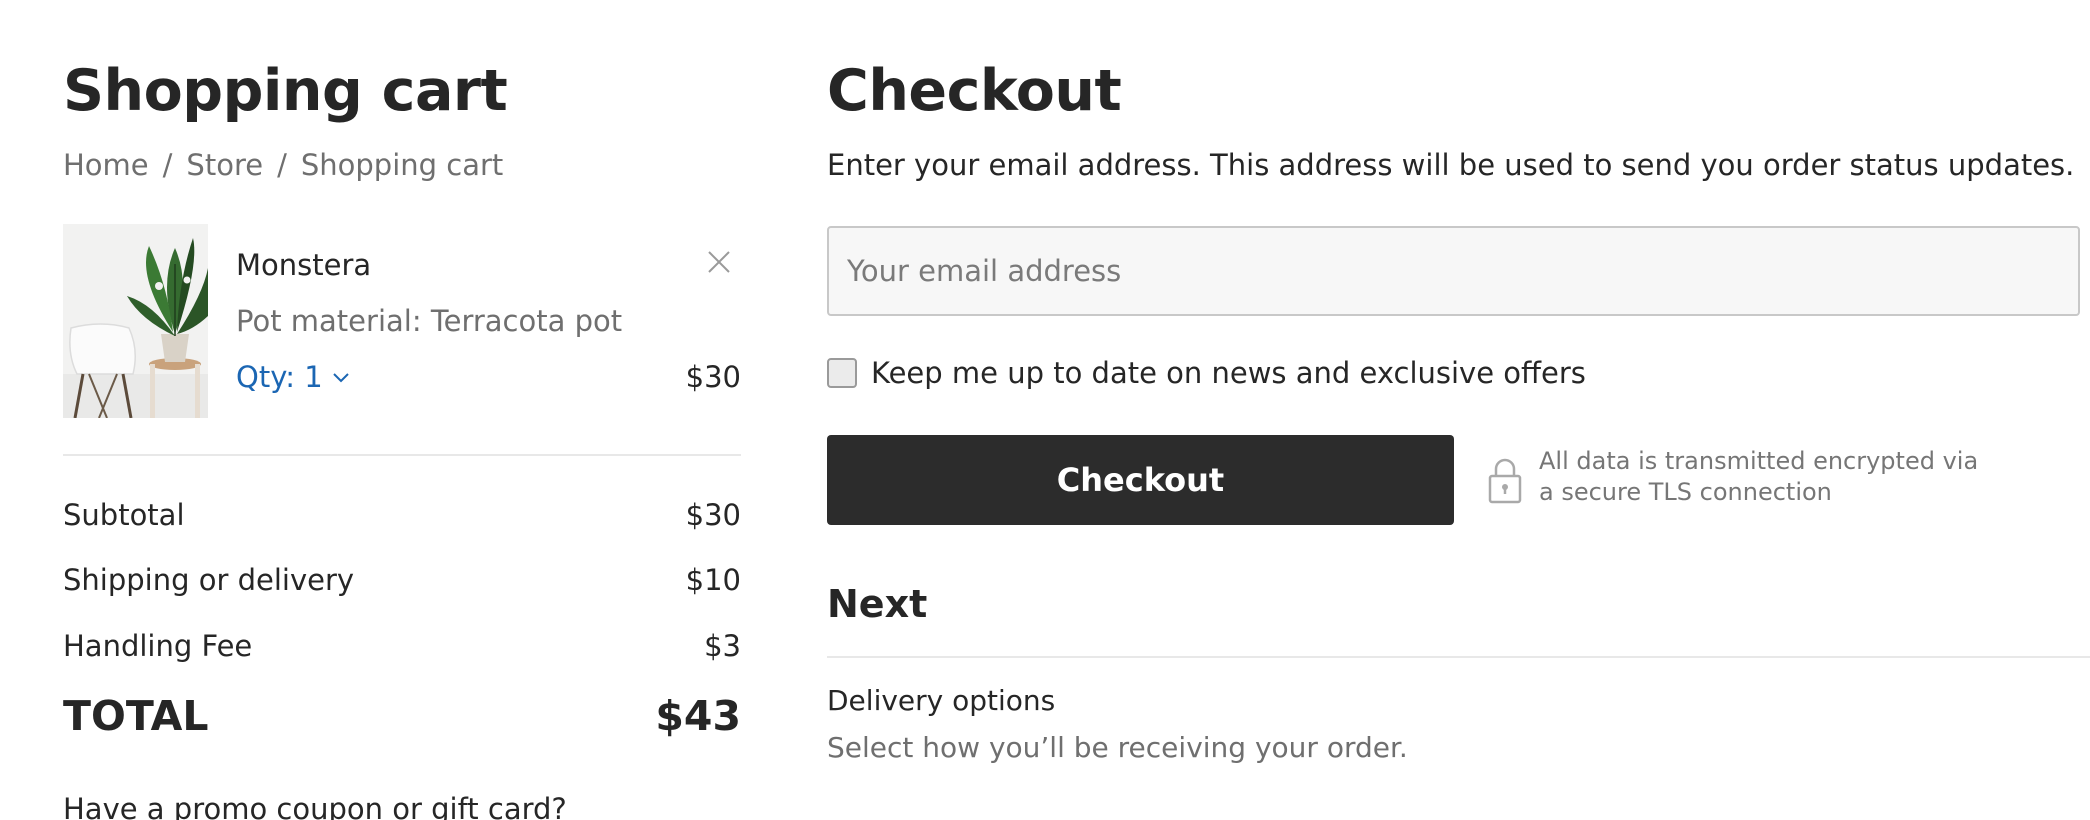 The height and width of the screenshot is (820, 2090). What do you see at coordinates (719, 262) in the screenshot?
I see `close-icon` at bounding box center [719, 262].